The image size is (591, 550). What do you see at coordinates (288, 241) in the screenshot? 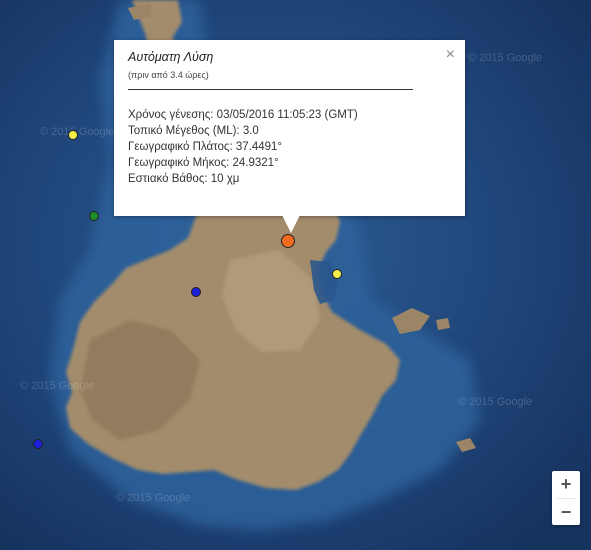
I see `selected-event-marker` at bounding box center [288, 241].